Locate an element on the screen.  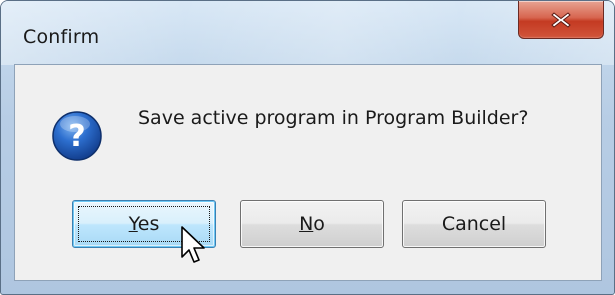
yes-button: Yes is located at coordinates (144, 224).